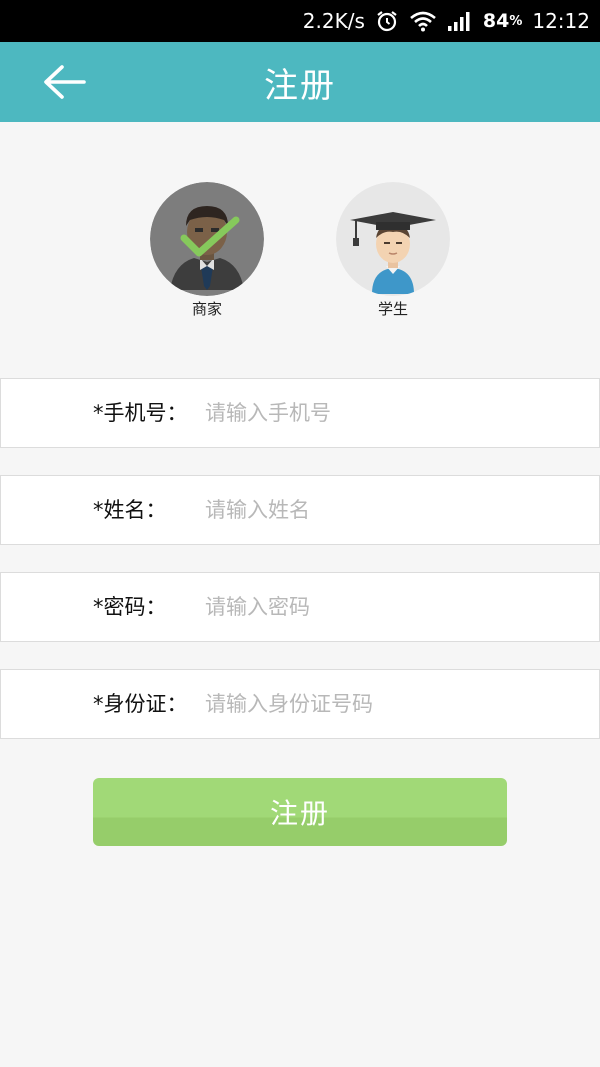 The width and height of the screenshot is (600, 1067). I want to click on businessman-icon, so click(207, 239).